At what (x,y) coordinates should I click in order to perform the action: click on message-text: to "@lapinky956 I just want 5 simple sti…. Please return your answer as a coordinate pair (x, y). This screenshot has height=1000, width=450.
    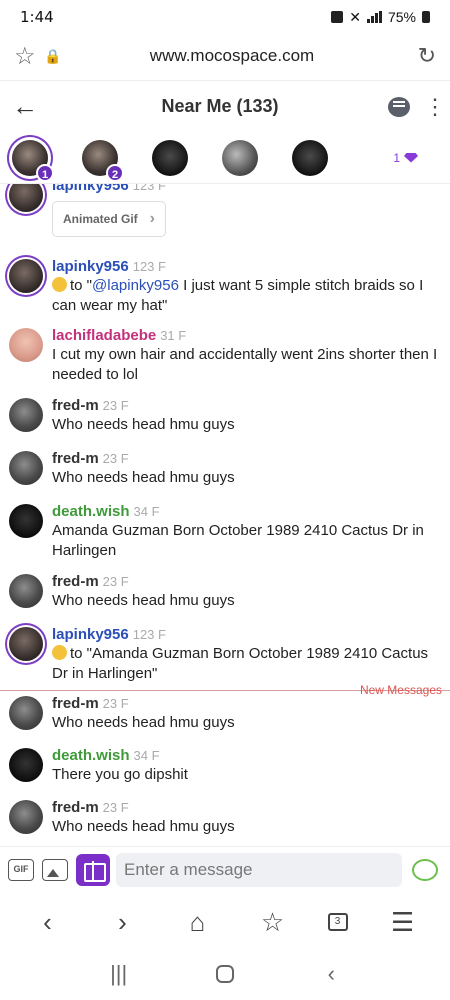
    Looking at the image, I should click on (238, 295).